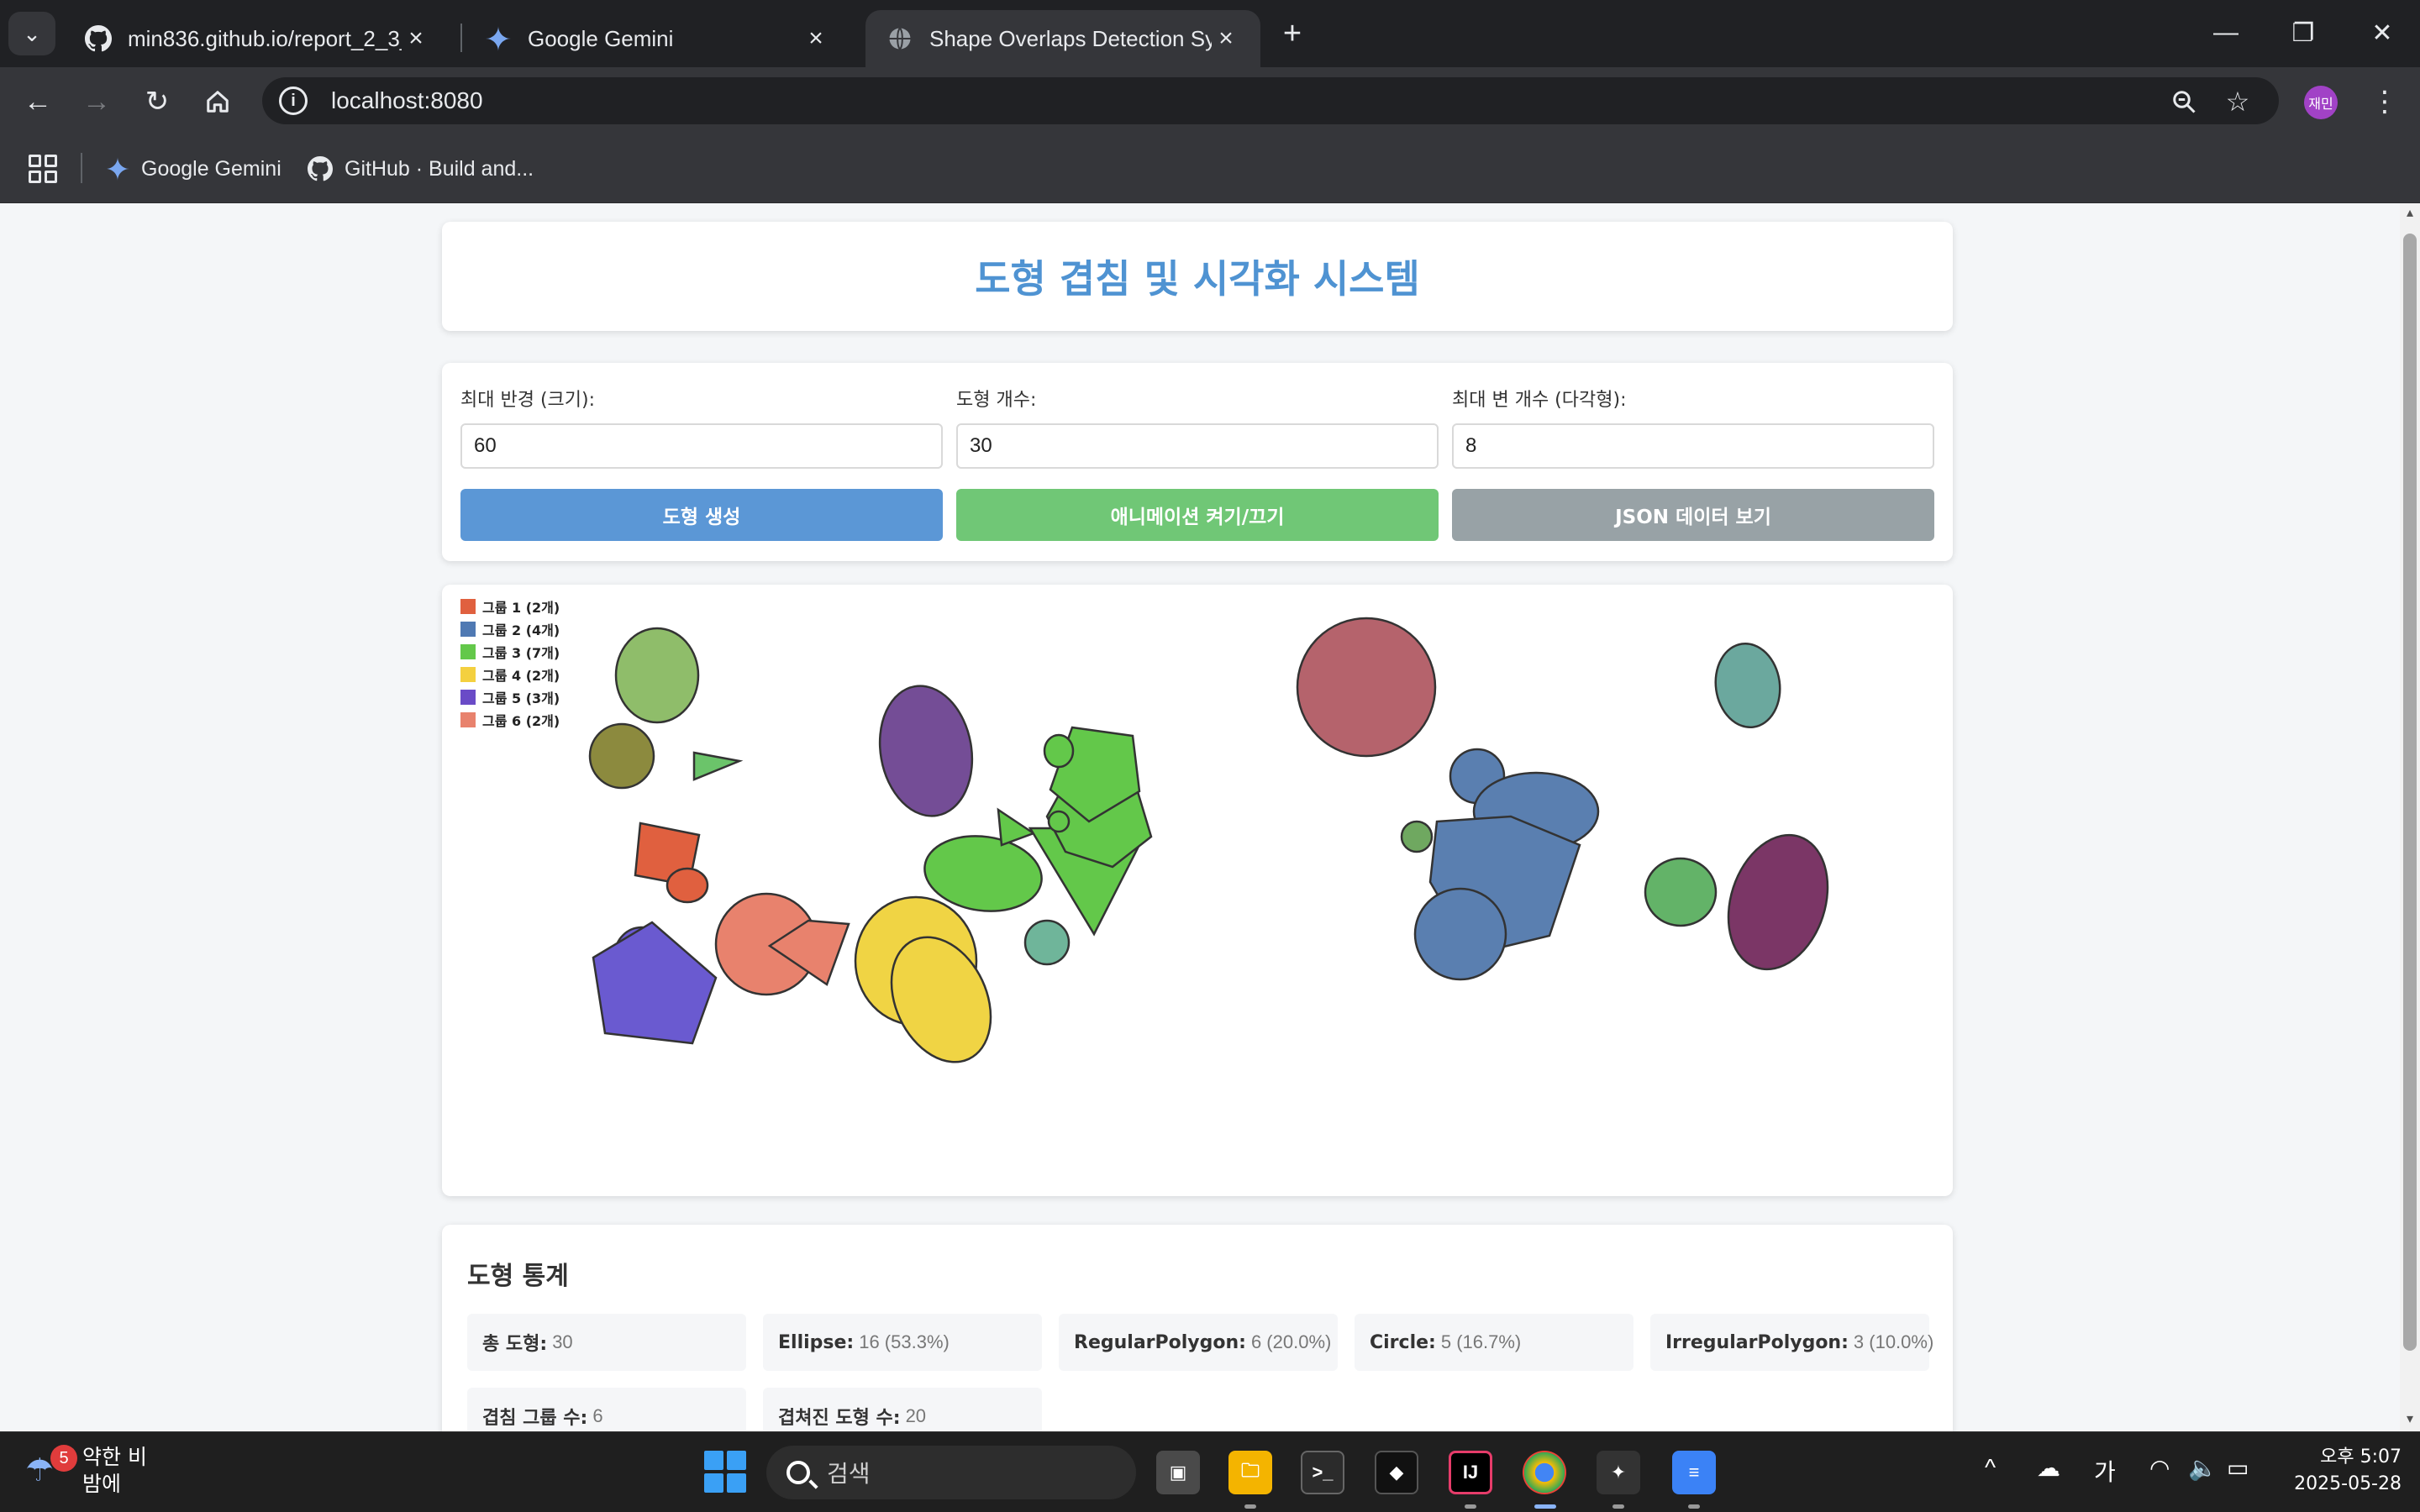 This screenshot has width=2420, height=1512. I want to click on weather-widget: ☂ 5 약한 비 밤에, so click(86, 1471).